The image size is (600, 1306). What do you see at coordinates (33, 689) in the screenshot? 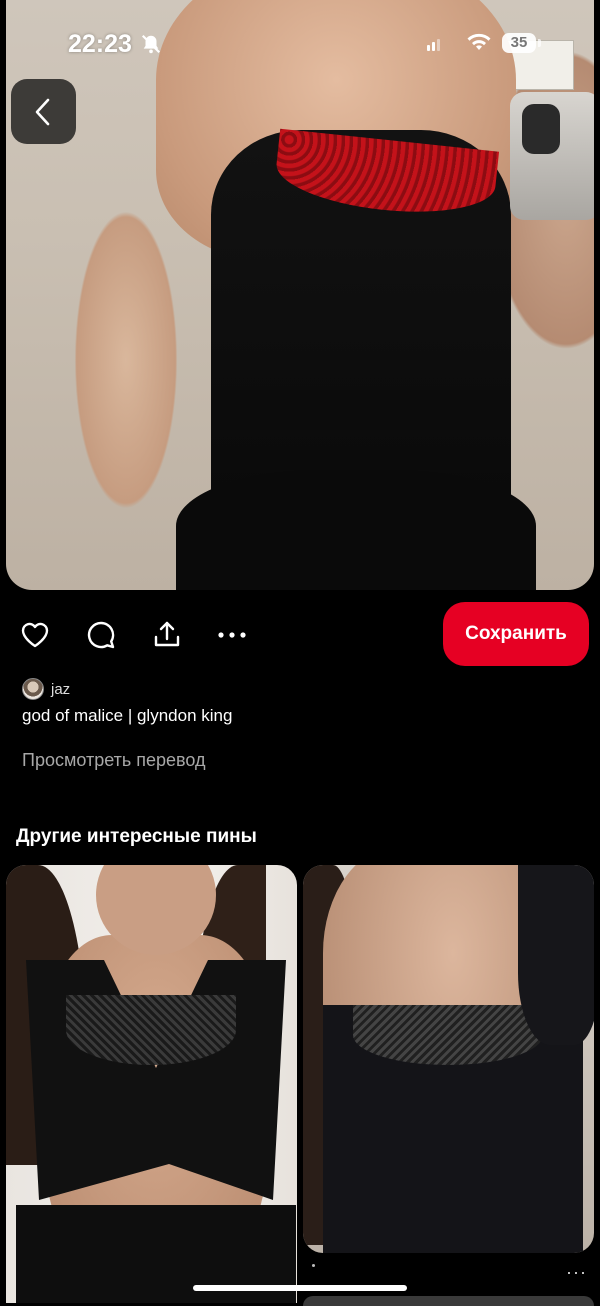
I see `avatar` at bounding box center [33, 689].